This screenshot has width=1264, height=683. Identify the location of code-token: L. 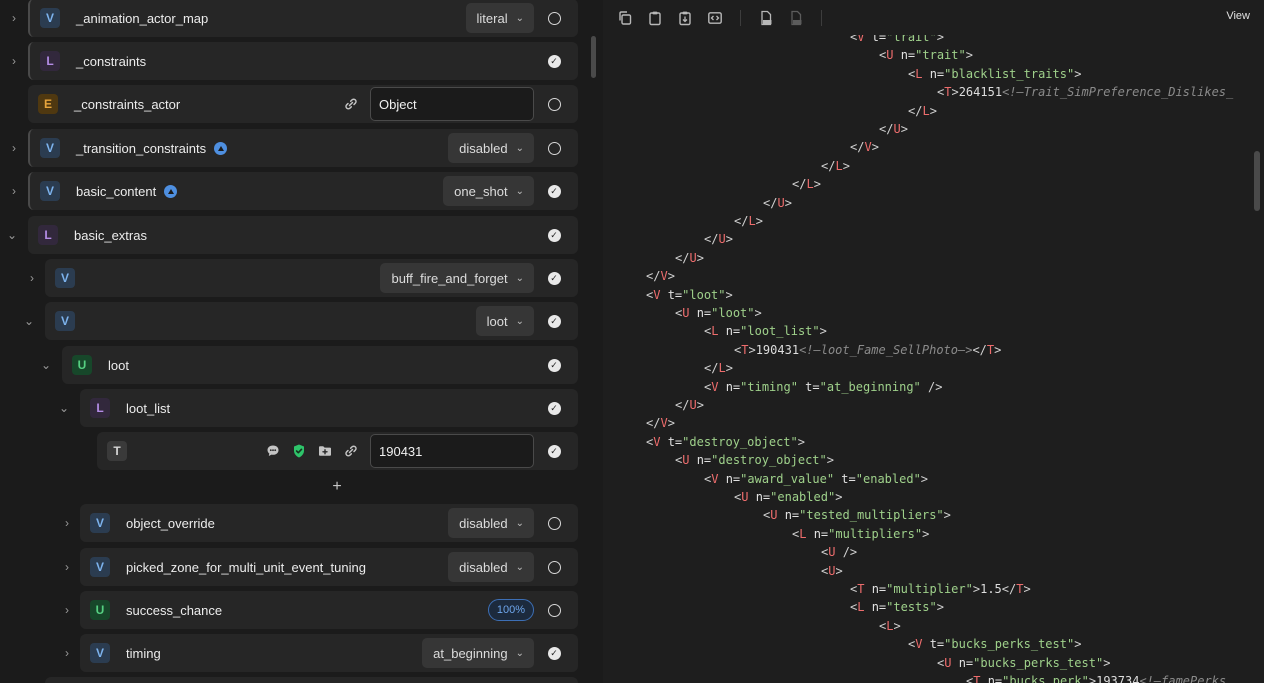
(722, 368).